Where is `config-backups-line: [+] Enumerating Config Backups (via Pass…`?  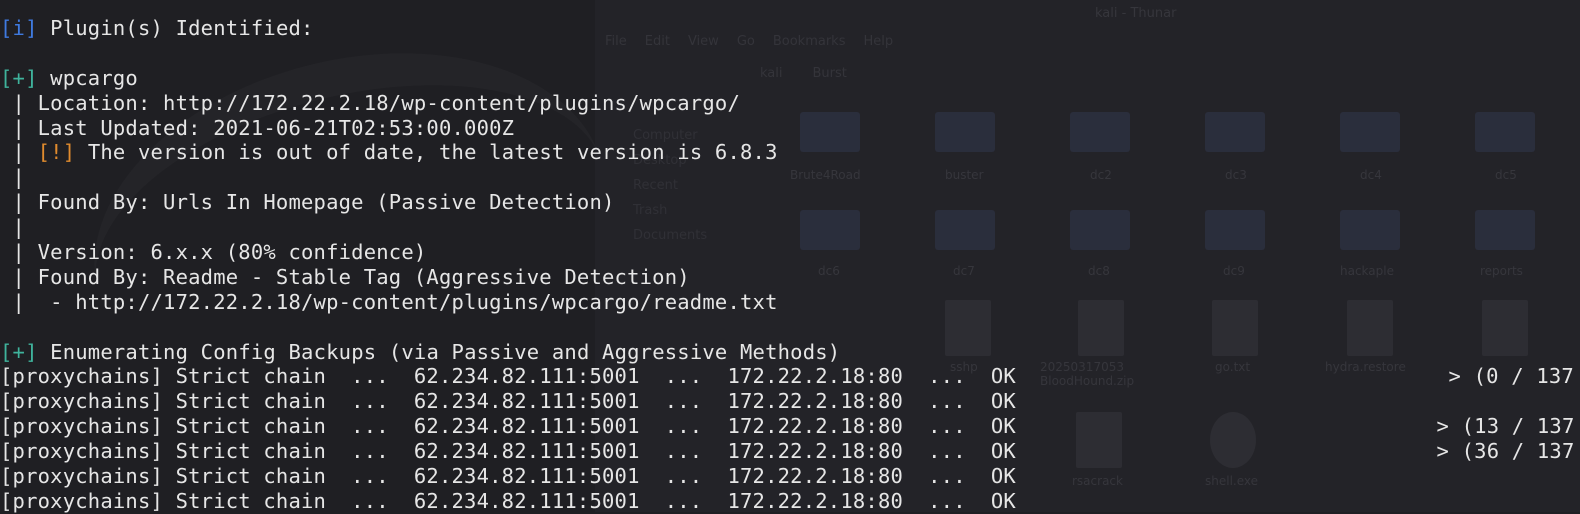 config-backups-line: [+] Enumerating Config Backups (via Pass… is located at coordinates (790, 352).